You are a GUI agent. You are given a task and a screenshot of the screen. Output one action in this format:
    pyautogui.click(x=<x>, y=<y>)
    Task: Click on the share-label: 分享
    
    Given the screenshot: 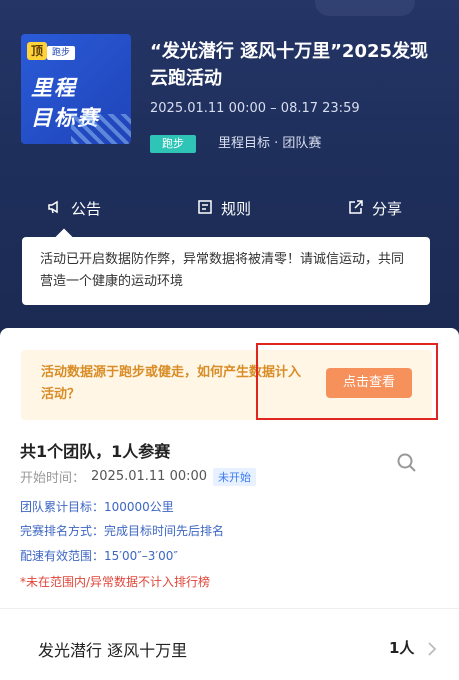 What is the action you would take?
    pyautogui.click(x=387, y=209)
    